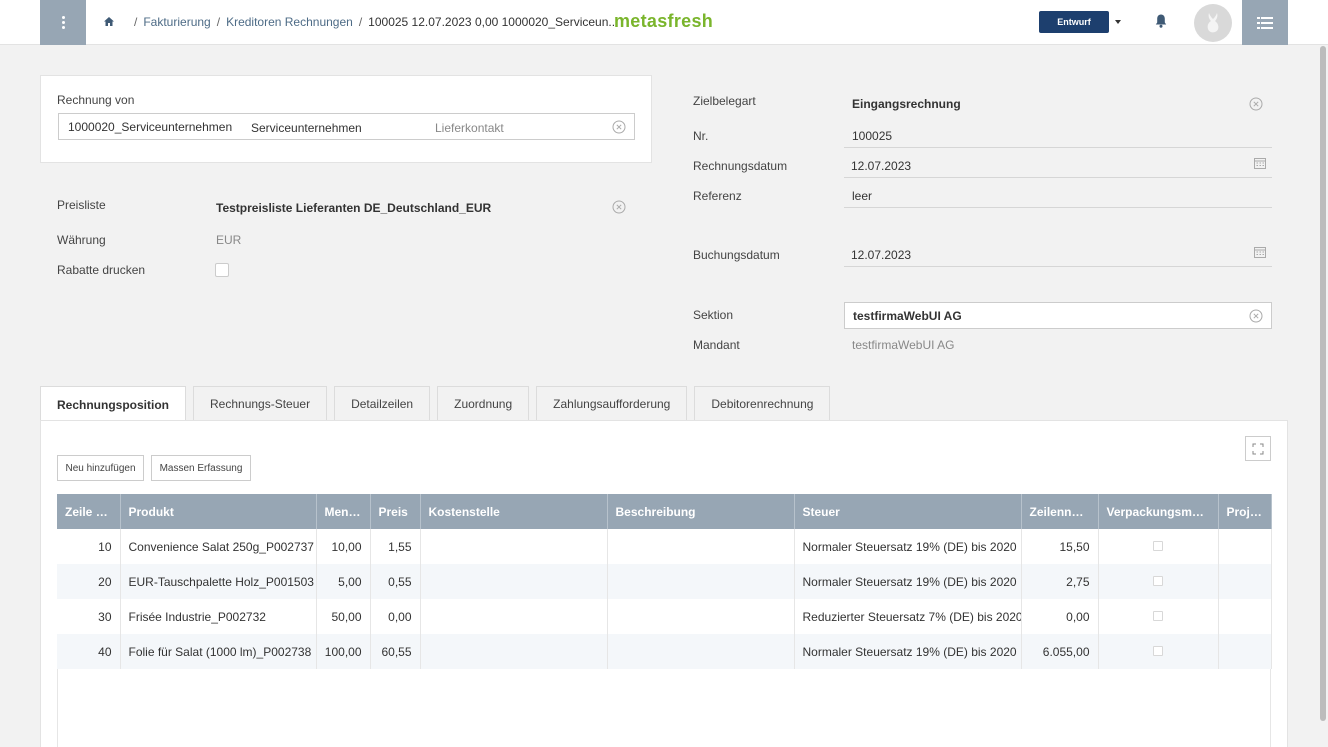 This screenshot has width=1328, height=747. I want to click on tab-zahlungsaufforderung: Zahlungsaufforderung, so click(612, 403).